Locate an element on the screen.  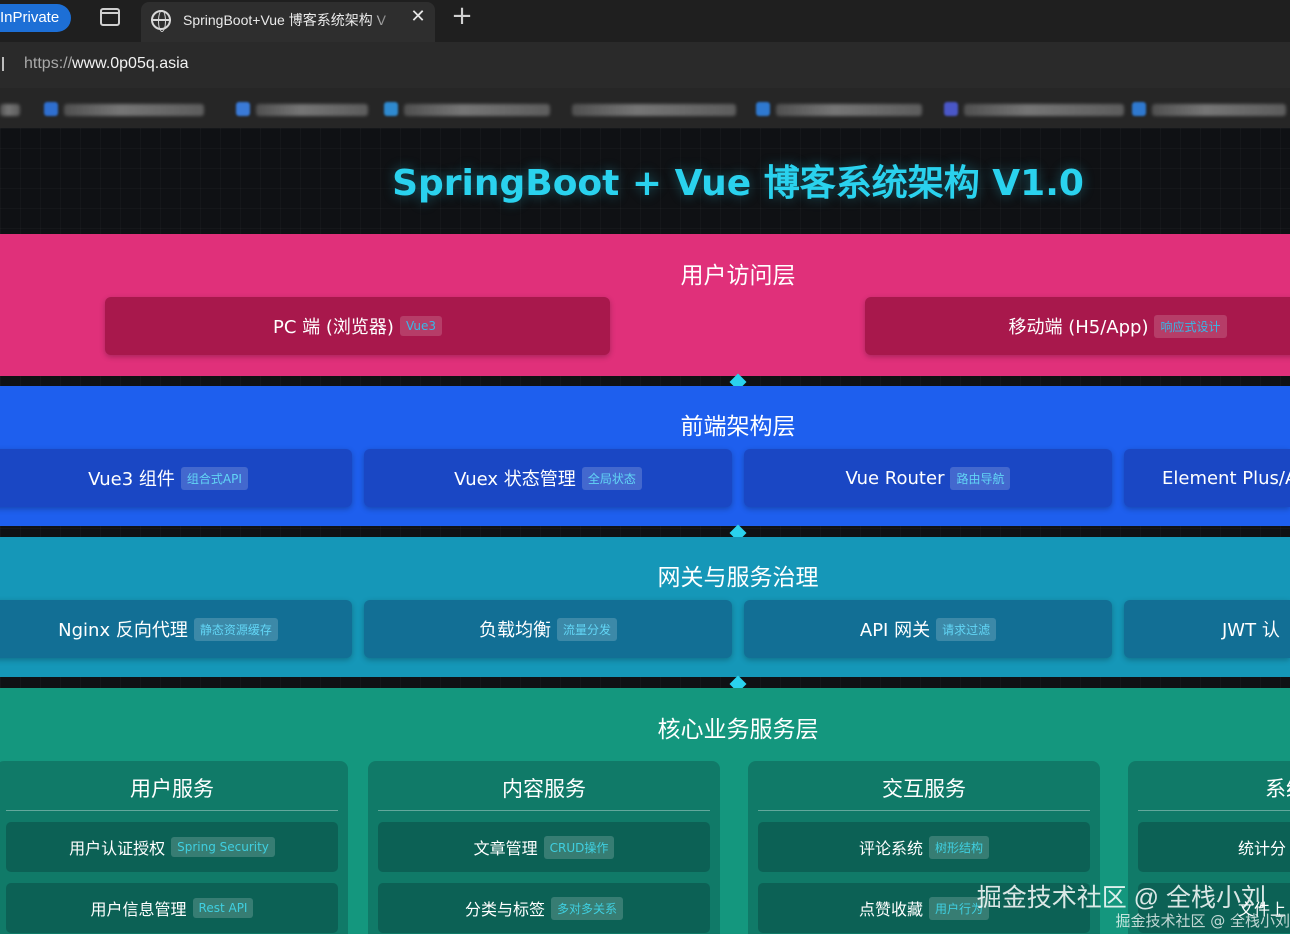
box-label: JWT 认 is located at coordinates (1251, 630).